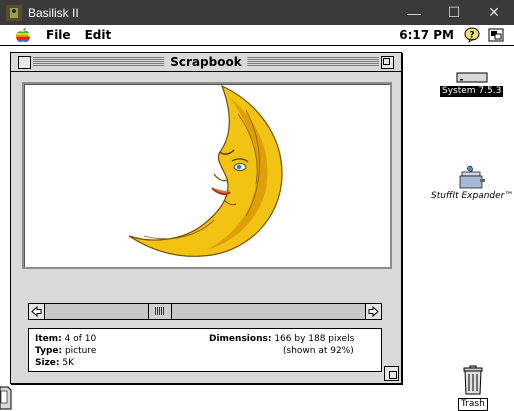 The image size is (514, 411). What do you see at coordinates (240, 339) in the screenshot?
I see `dimensions-label: Dimensions:` at bounding box center [240, 339].